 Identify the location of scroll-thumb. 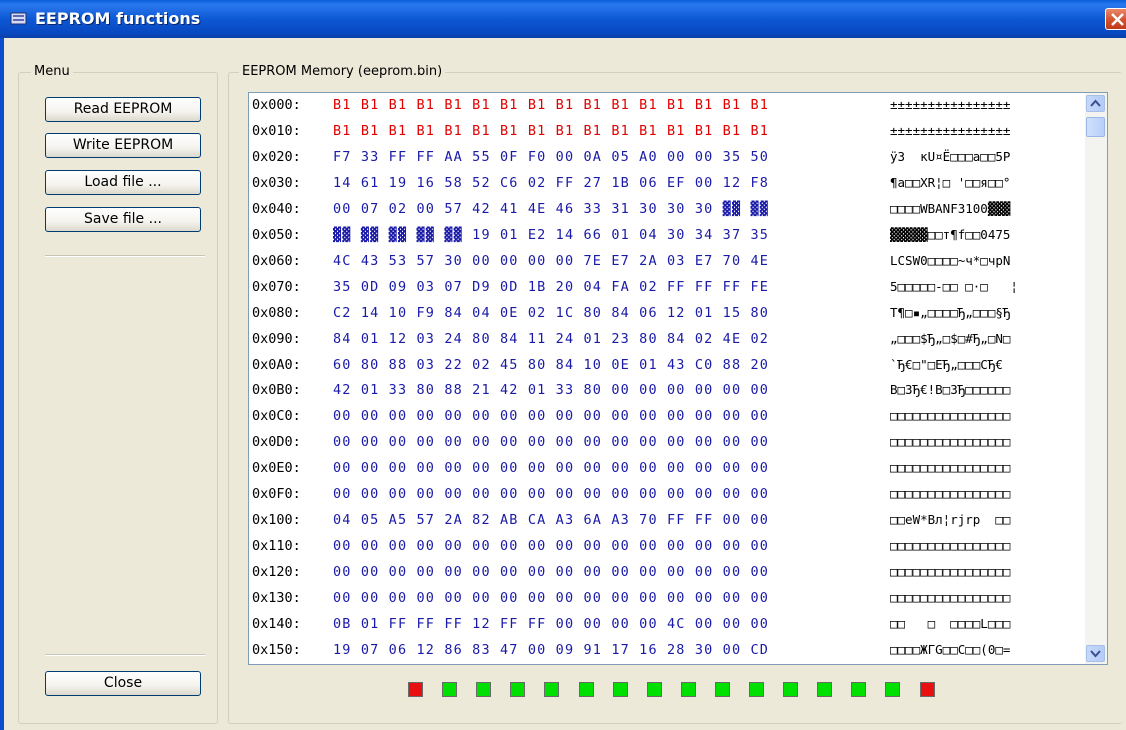
(1095, 127).